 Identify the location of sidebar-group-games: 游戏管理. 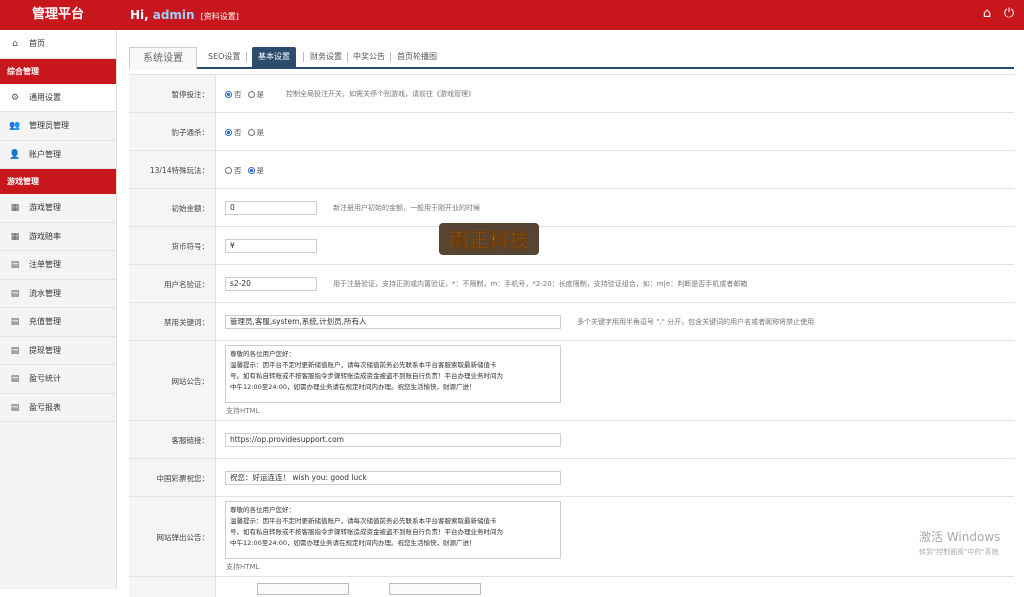
(58, 181).